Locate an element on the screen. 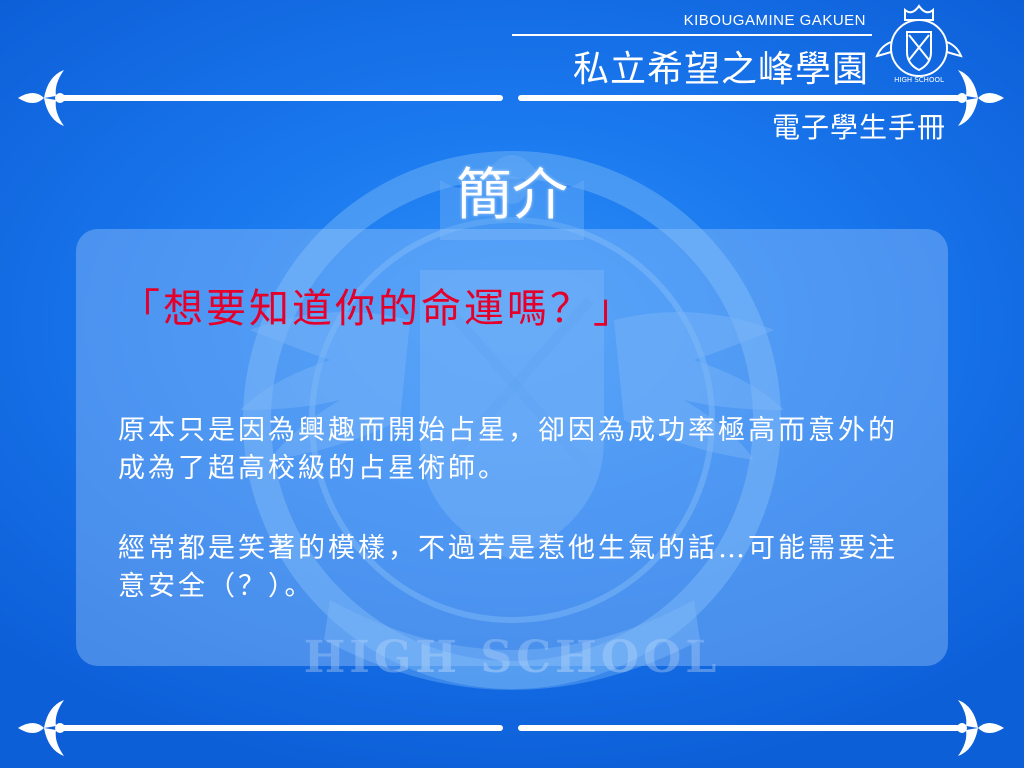  character-quote: 「想要知道你的命運嗎？」 is located at coordinates (378, 309).